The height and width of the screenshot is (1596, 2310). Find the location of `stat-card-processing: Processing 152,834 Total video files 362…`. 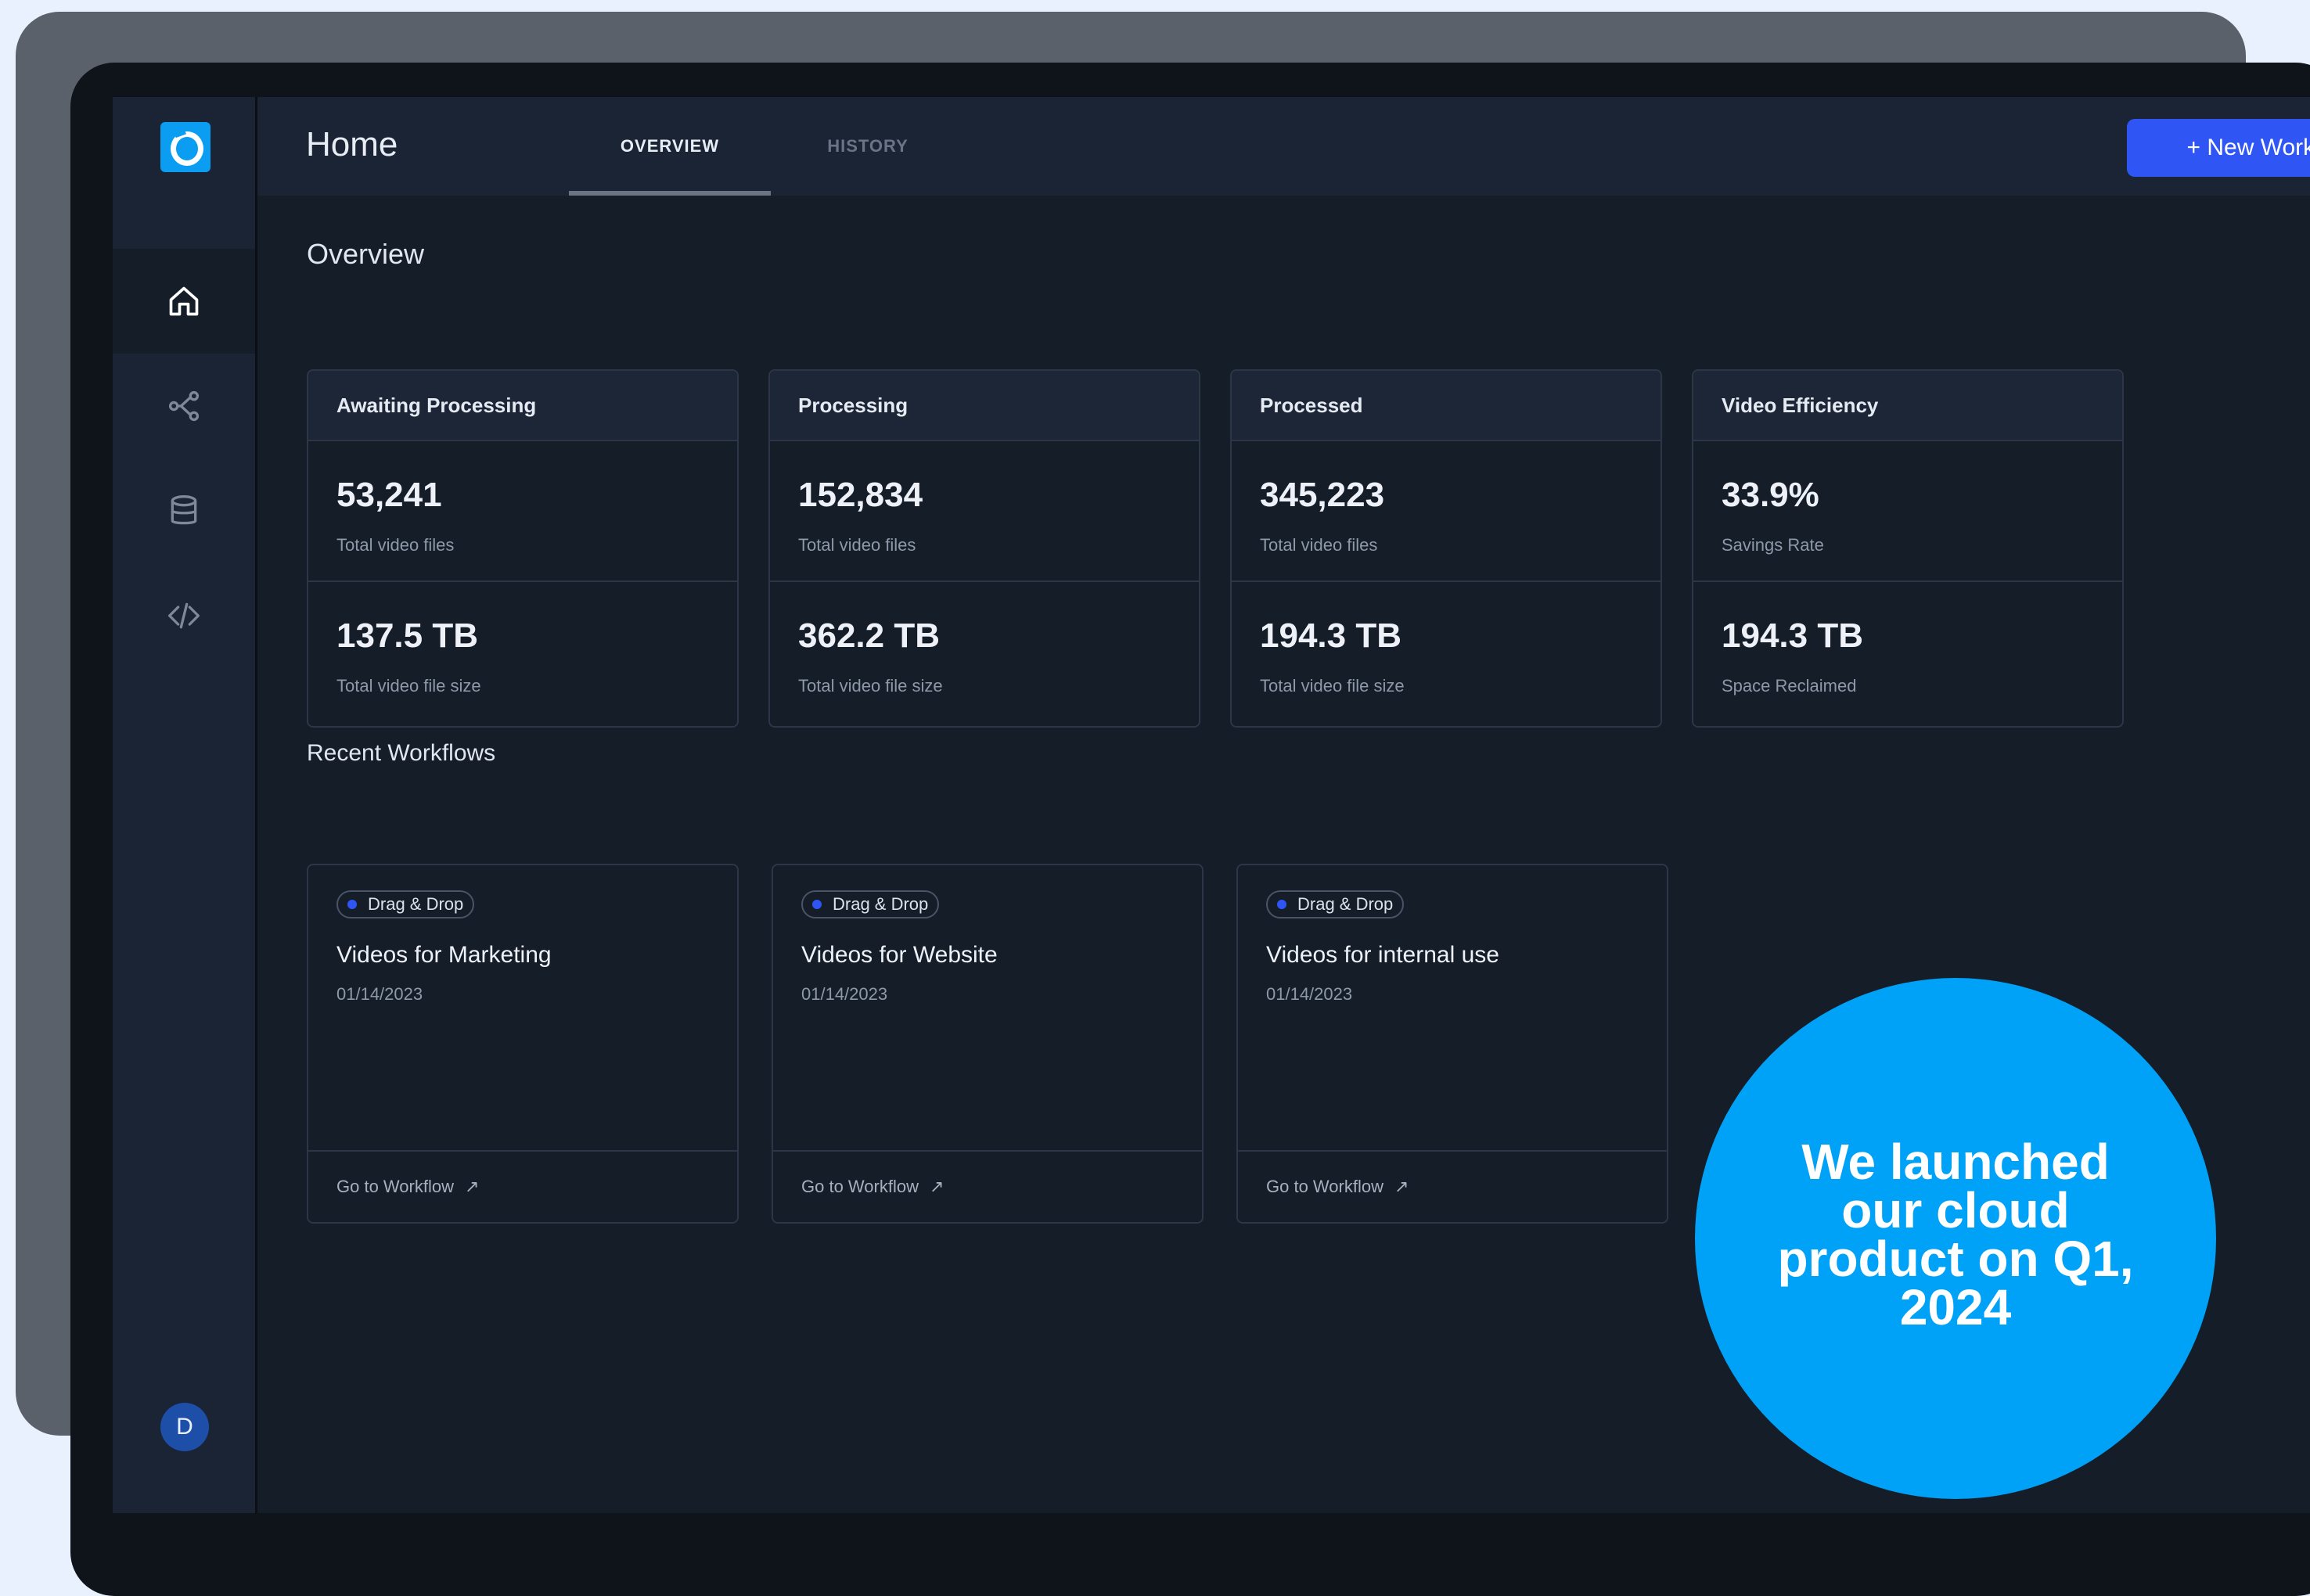

stat-card-processing: Processing 152,834 Total video files 362… is located at coordinates (984, 548).